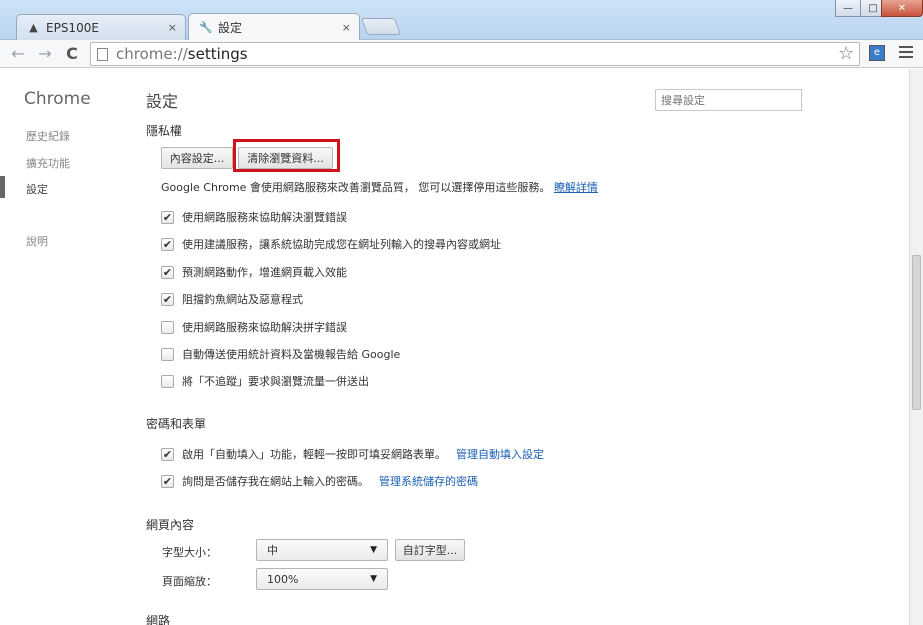  I want to click on tab-title: EPS100E, so click(72, 27).